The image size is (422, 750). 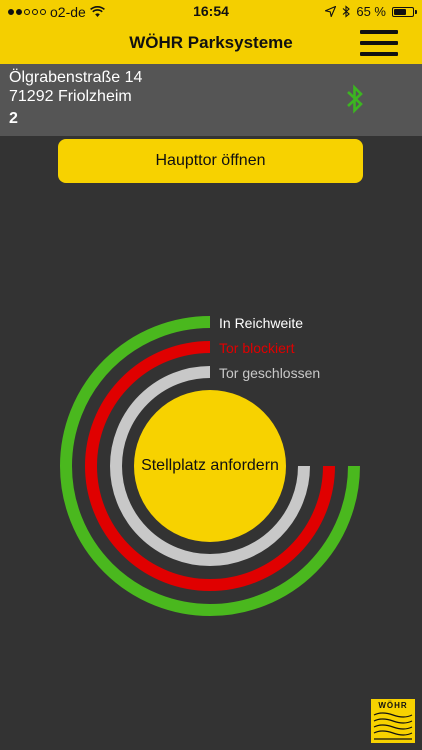 I want to click on request-parking-spot-button: Stellplatz anfordern, so click(x=210, y=466).